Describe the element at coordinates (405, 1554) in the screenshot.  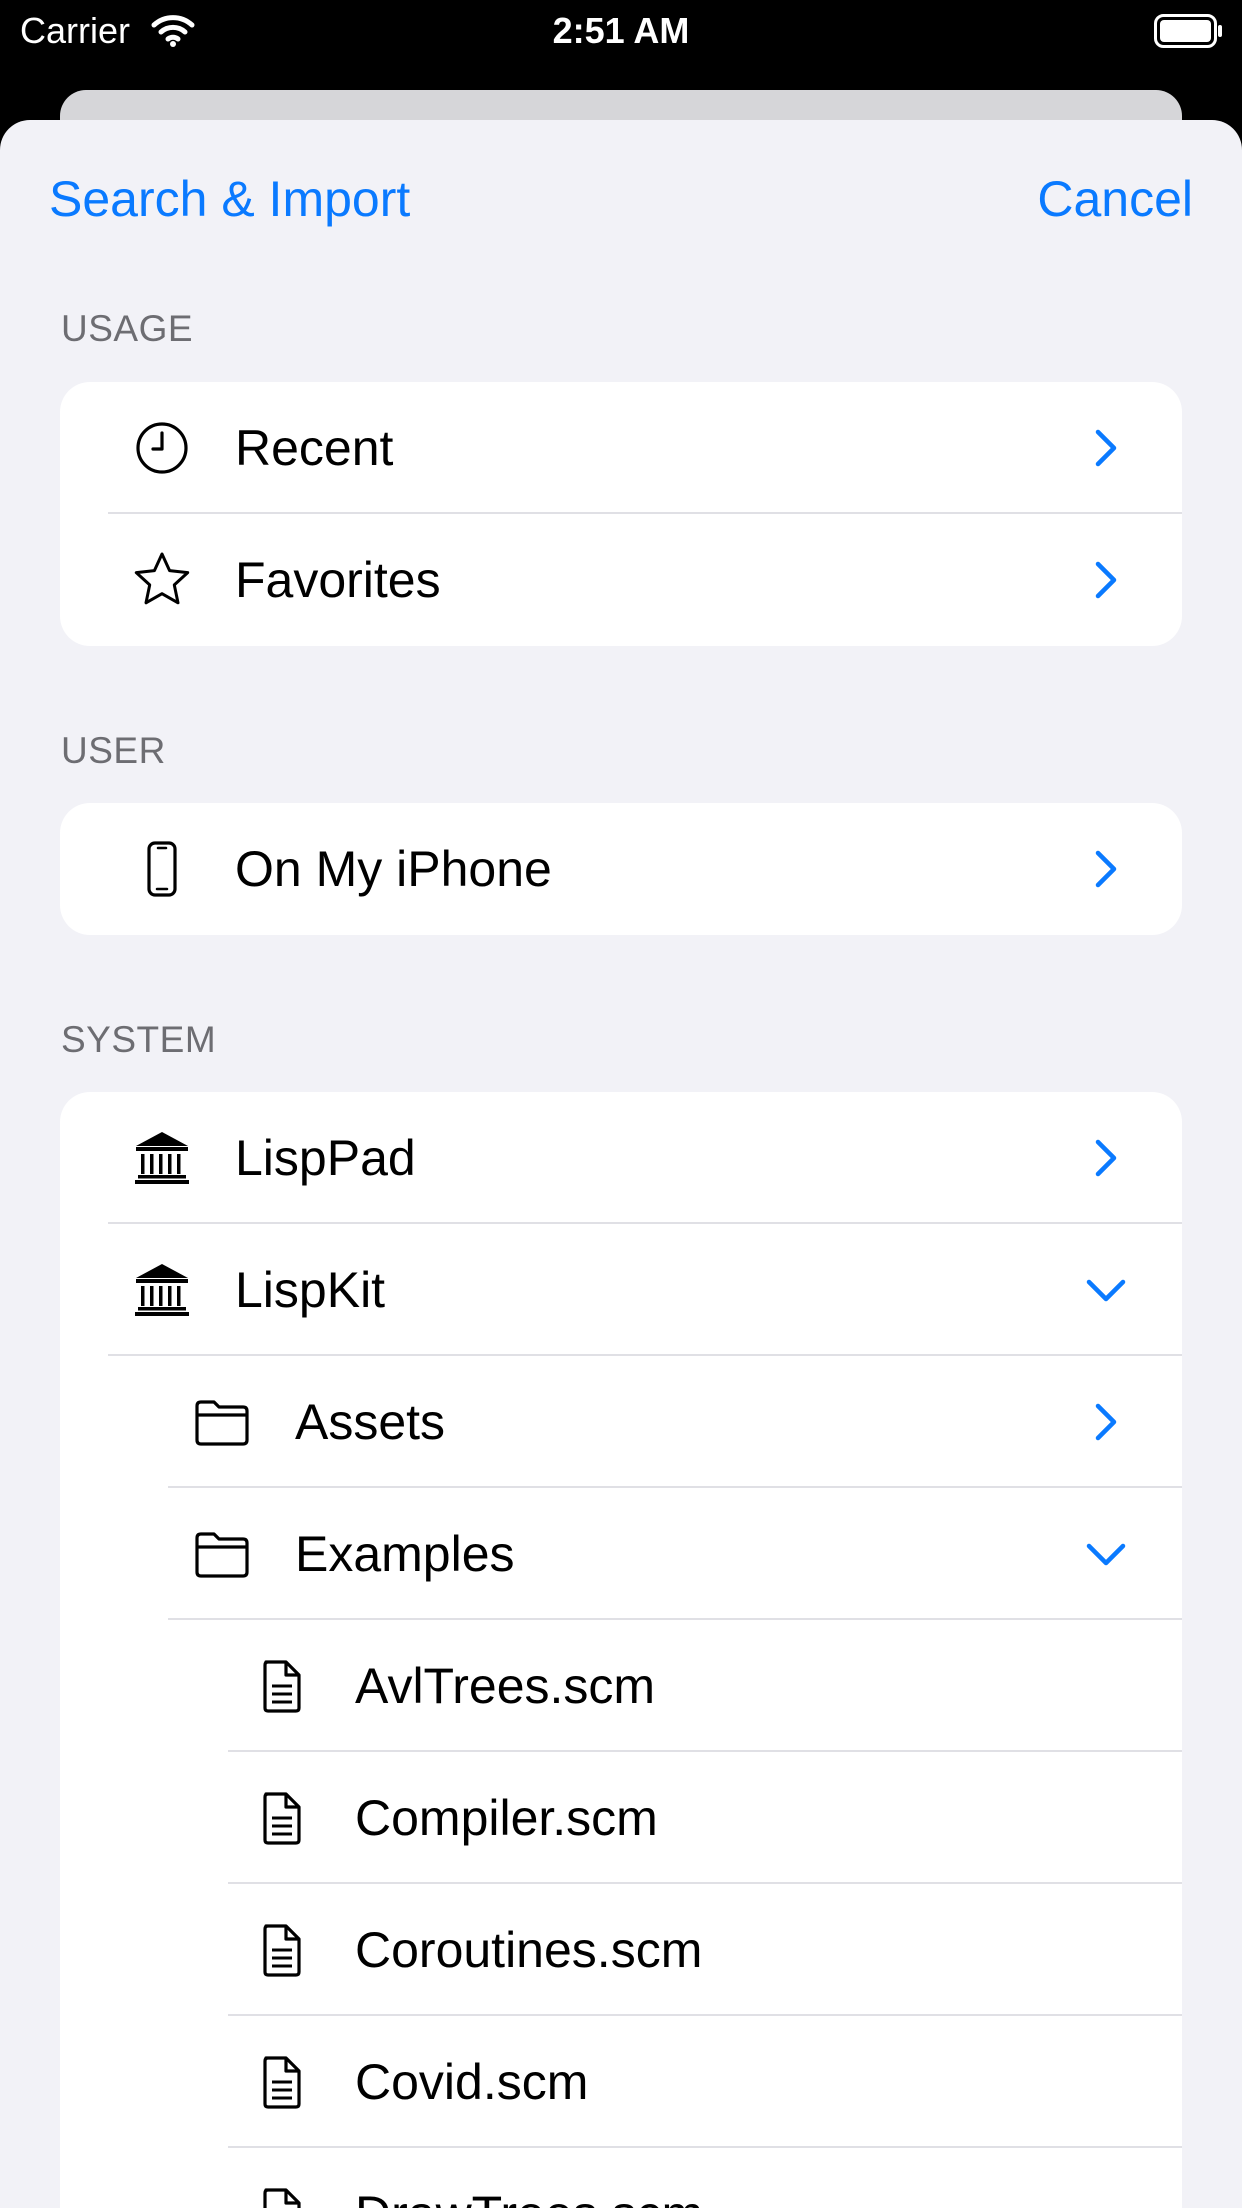
I see `row-label: Examples` at that location.